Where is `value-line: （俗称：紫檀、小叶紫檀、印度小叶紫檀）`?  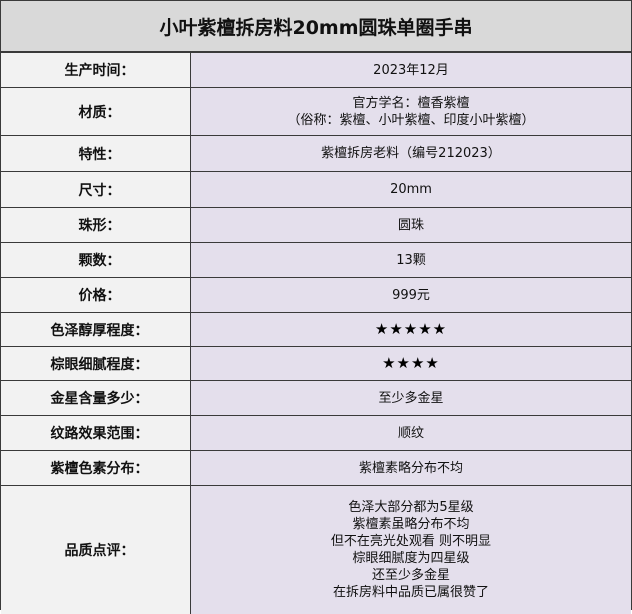 value-line: （俗称：紫檀、小叶紫檀、印度小叶紫檀） is located at coordinates (411, 120).